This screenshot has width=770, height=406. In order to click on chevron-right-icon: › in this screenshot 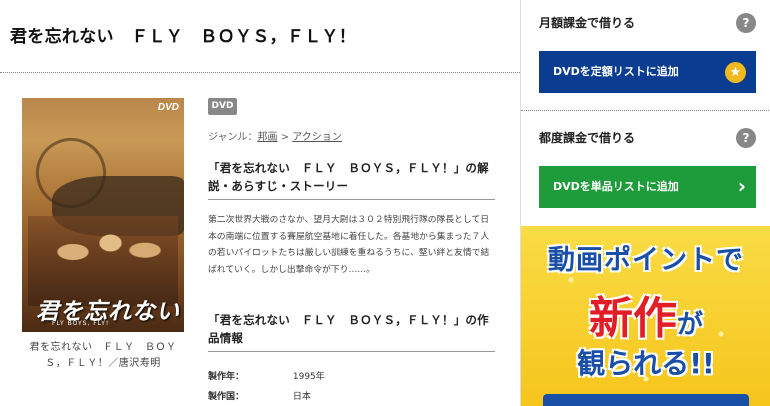, I will do `click(741, 186)`.